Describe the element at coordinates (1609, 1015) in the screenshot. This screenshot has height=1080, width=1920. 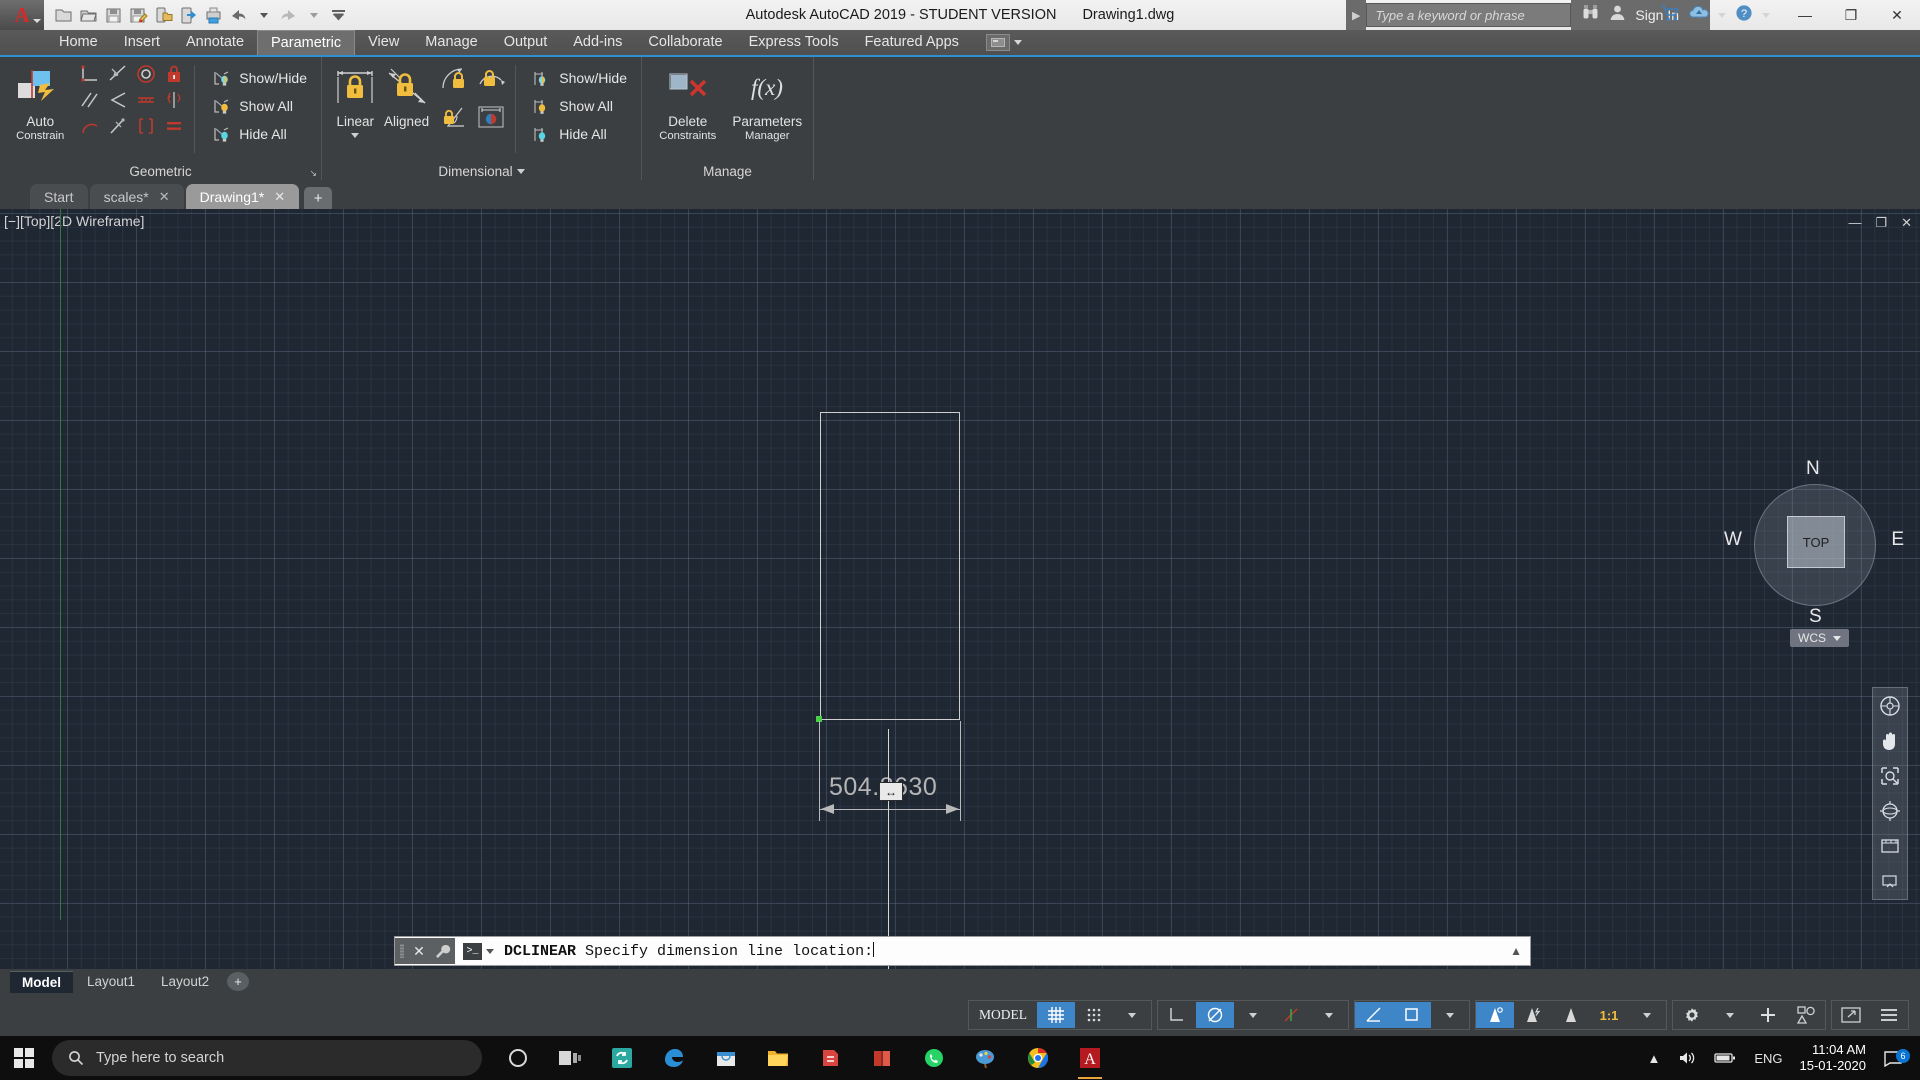
I see `annotation-scale-value: 1:1` at that location.